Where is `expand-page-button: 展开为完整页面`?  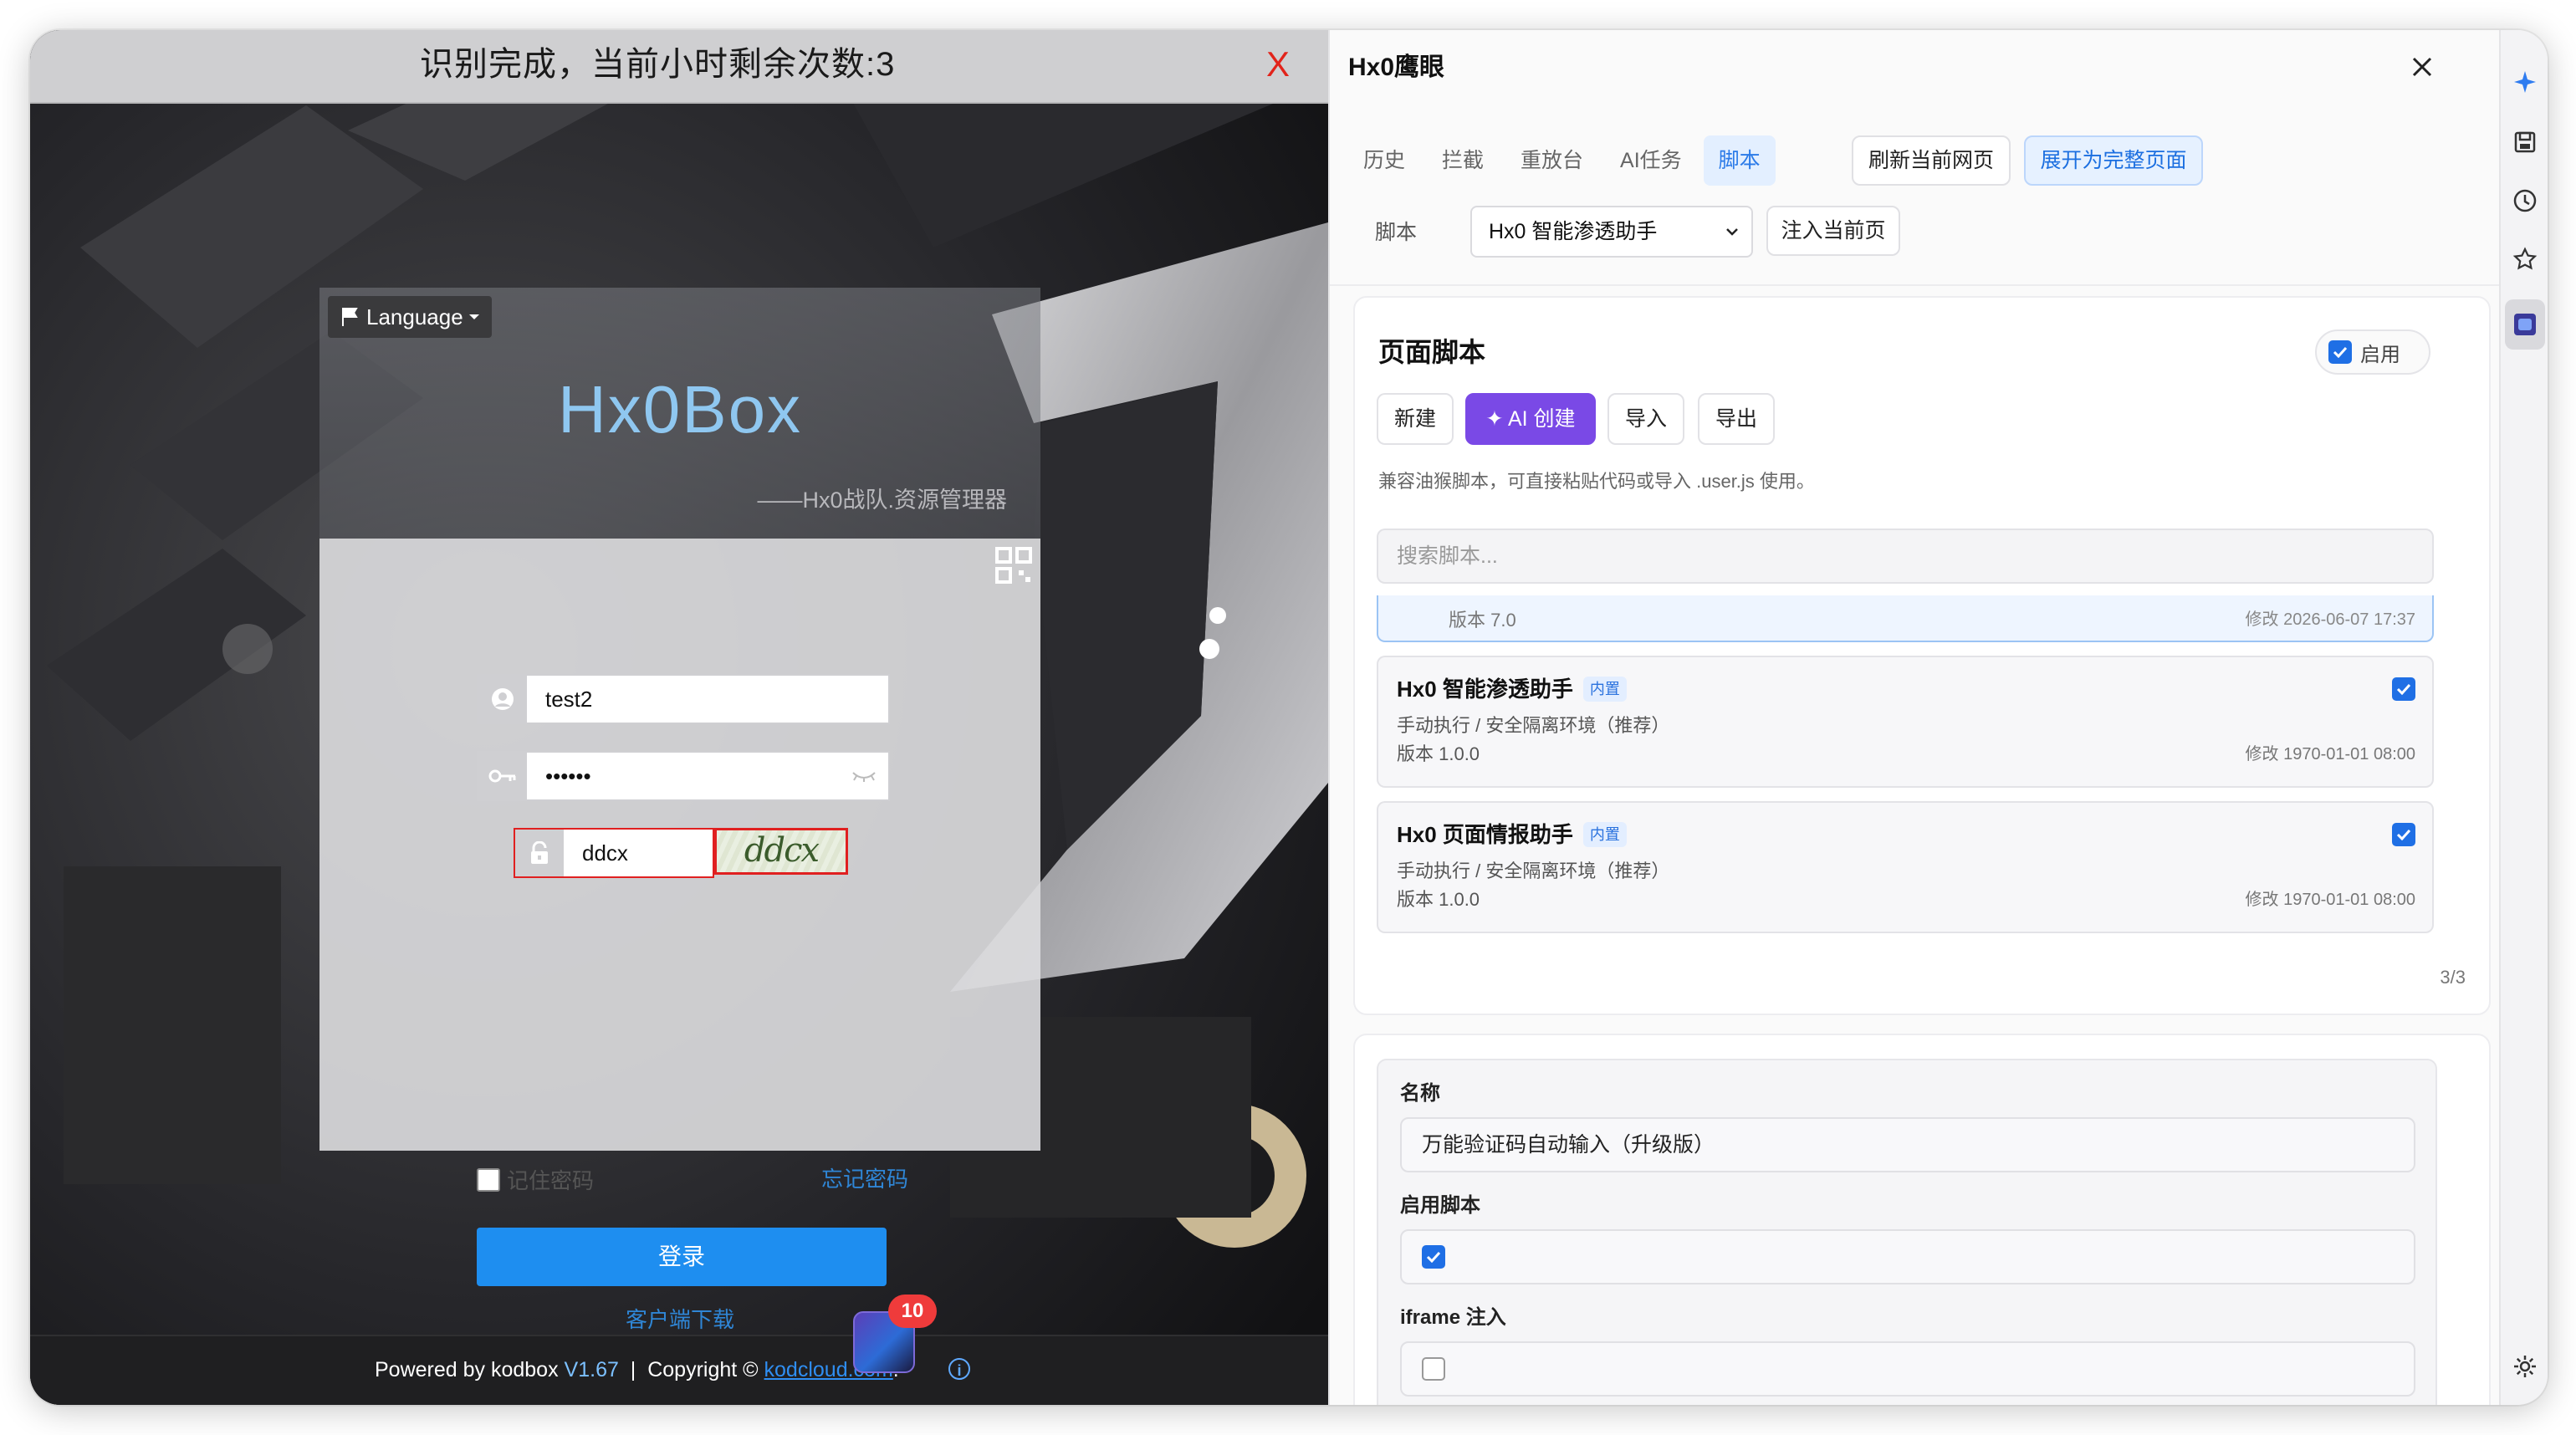
expand-page-button: 展开为完整页面 is located at coordinates (2113, 160).